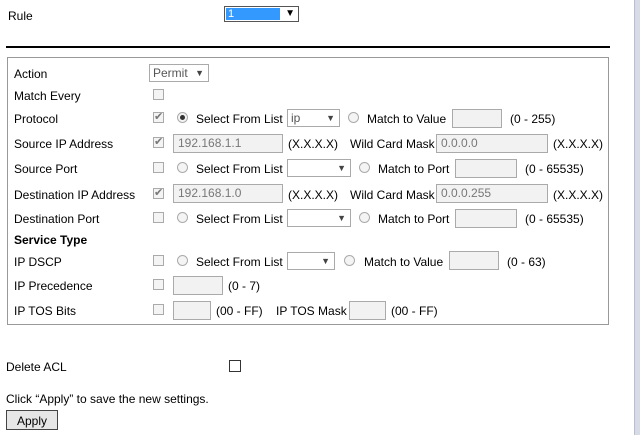 The height and width of the screenshot is (435, 640). What do you see at coordinates (392, 144) in the screenshot?
I see `source-wildcard-label: Wild Card Mask` at bounding box center [392, 144].